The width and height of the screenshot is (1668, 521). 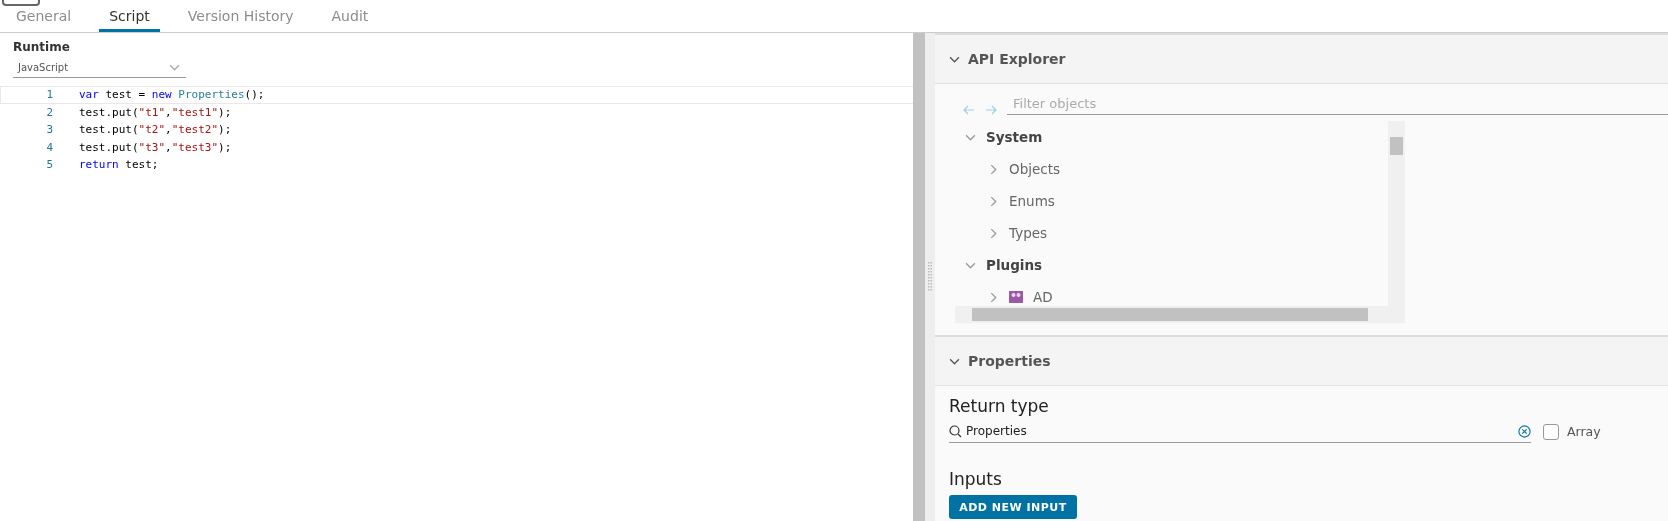 I want to click on section-header: Properties, so click(x=1301, y=360).